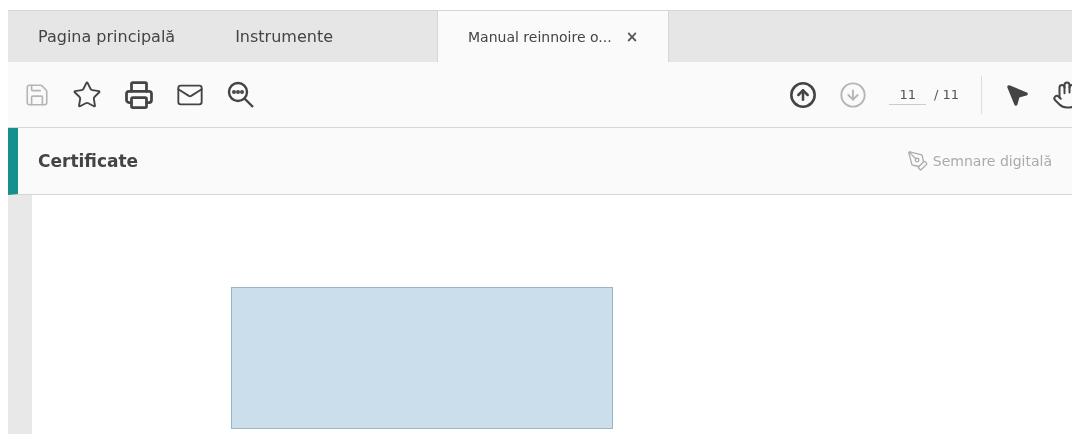 Image resolution: width=1072 pixels, height=434 pixels. What do you see at coordinates (907, 94) in the screenshot?
I see `page-number-field: 11` at bounding box center [907, 94].